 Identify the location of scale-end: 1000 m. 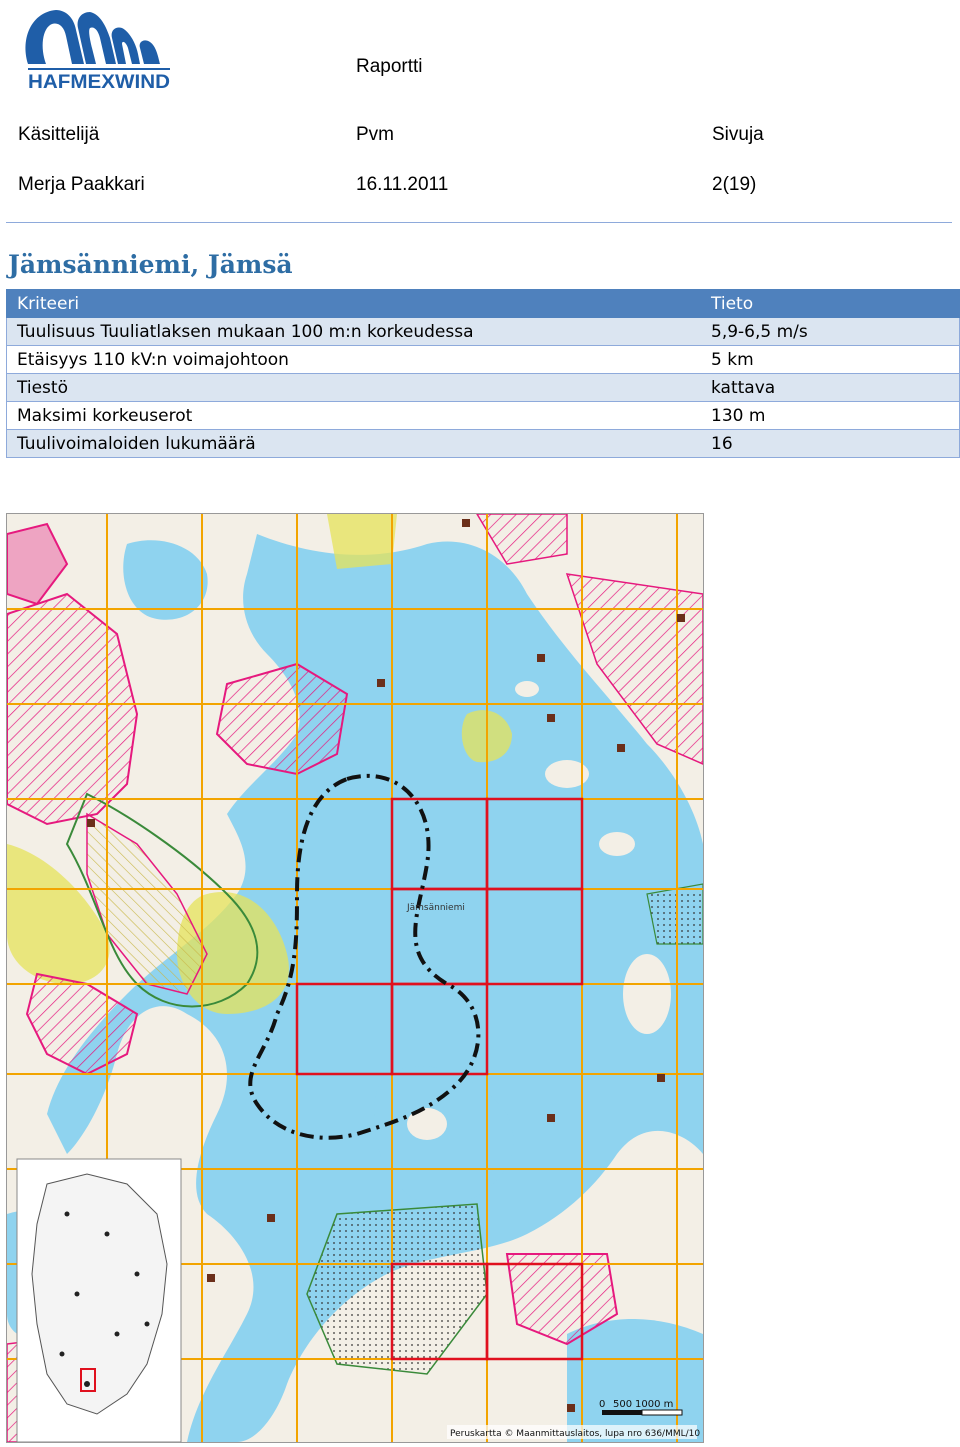
(654, 1404).